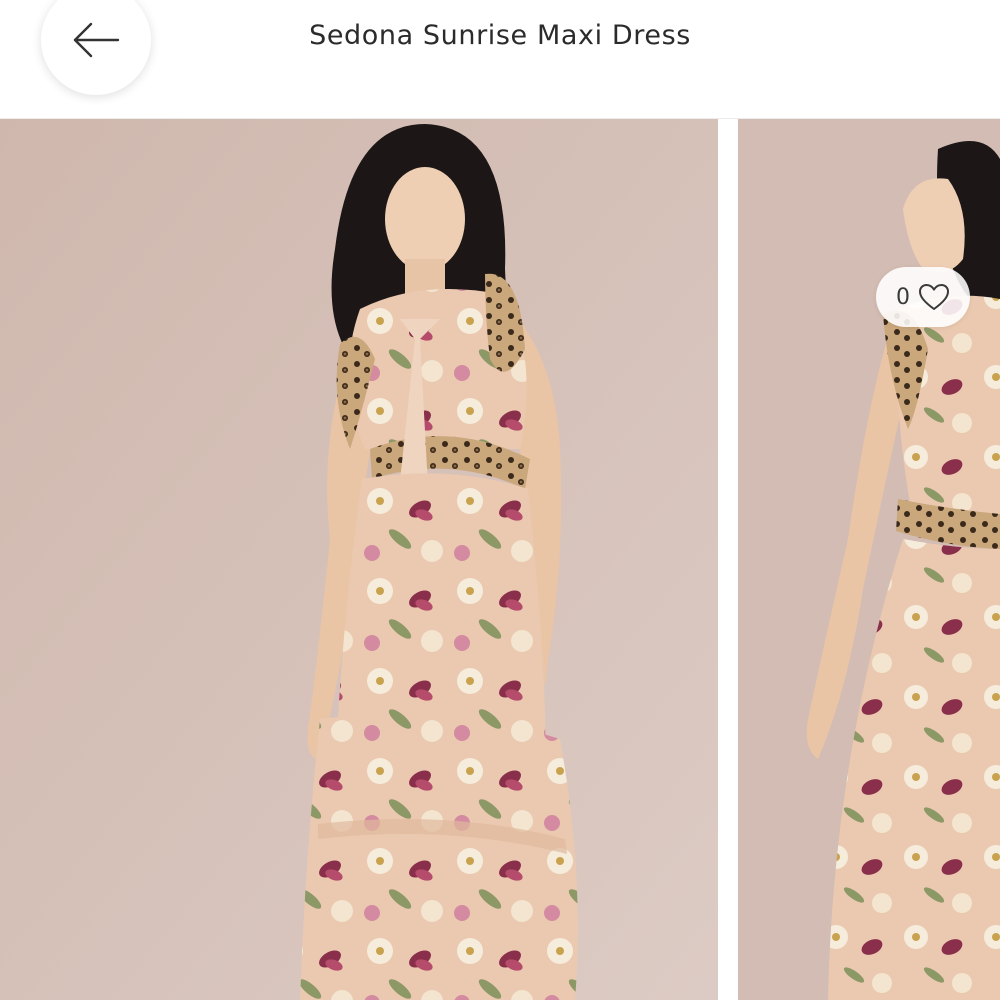  What do you see at coordinates (903, 297) in the screenshot?
I see `favorite-count: 0` at bounding box center [903, 297].